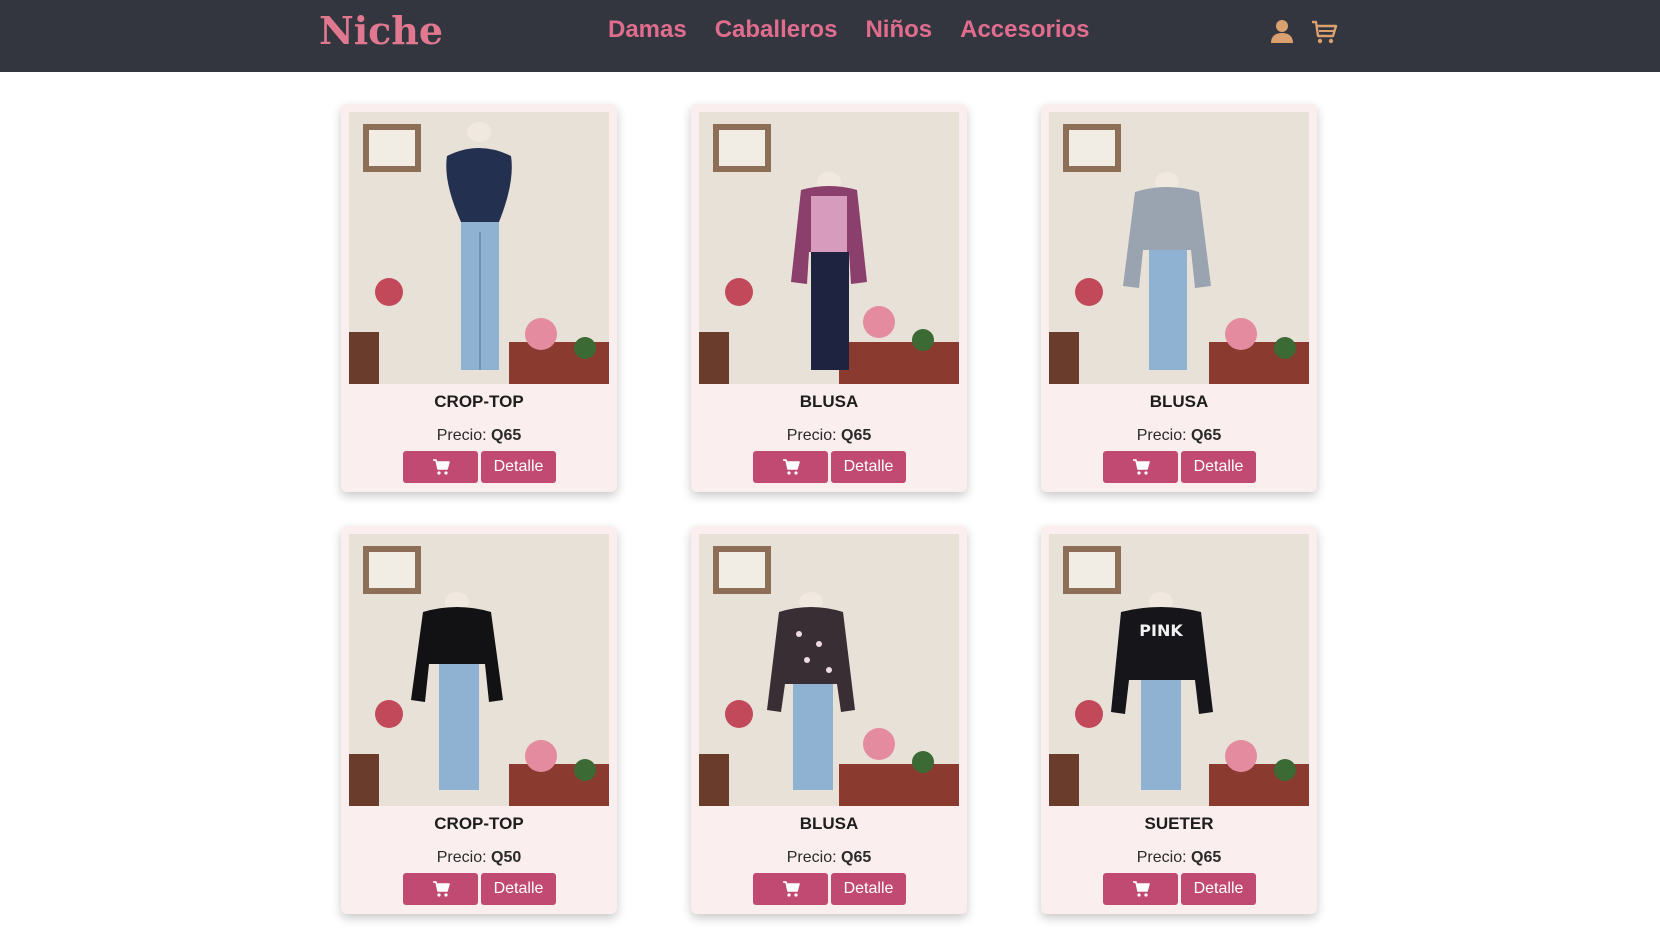  I want to click on nav-link-accesorios: Accesorios, so click(1024, 30).